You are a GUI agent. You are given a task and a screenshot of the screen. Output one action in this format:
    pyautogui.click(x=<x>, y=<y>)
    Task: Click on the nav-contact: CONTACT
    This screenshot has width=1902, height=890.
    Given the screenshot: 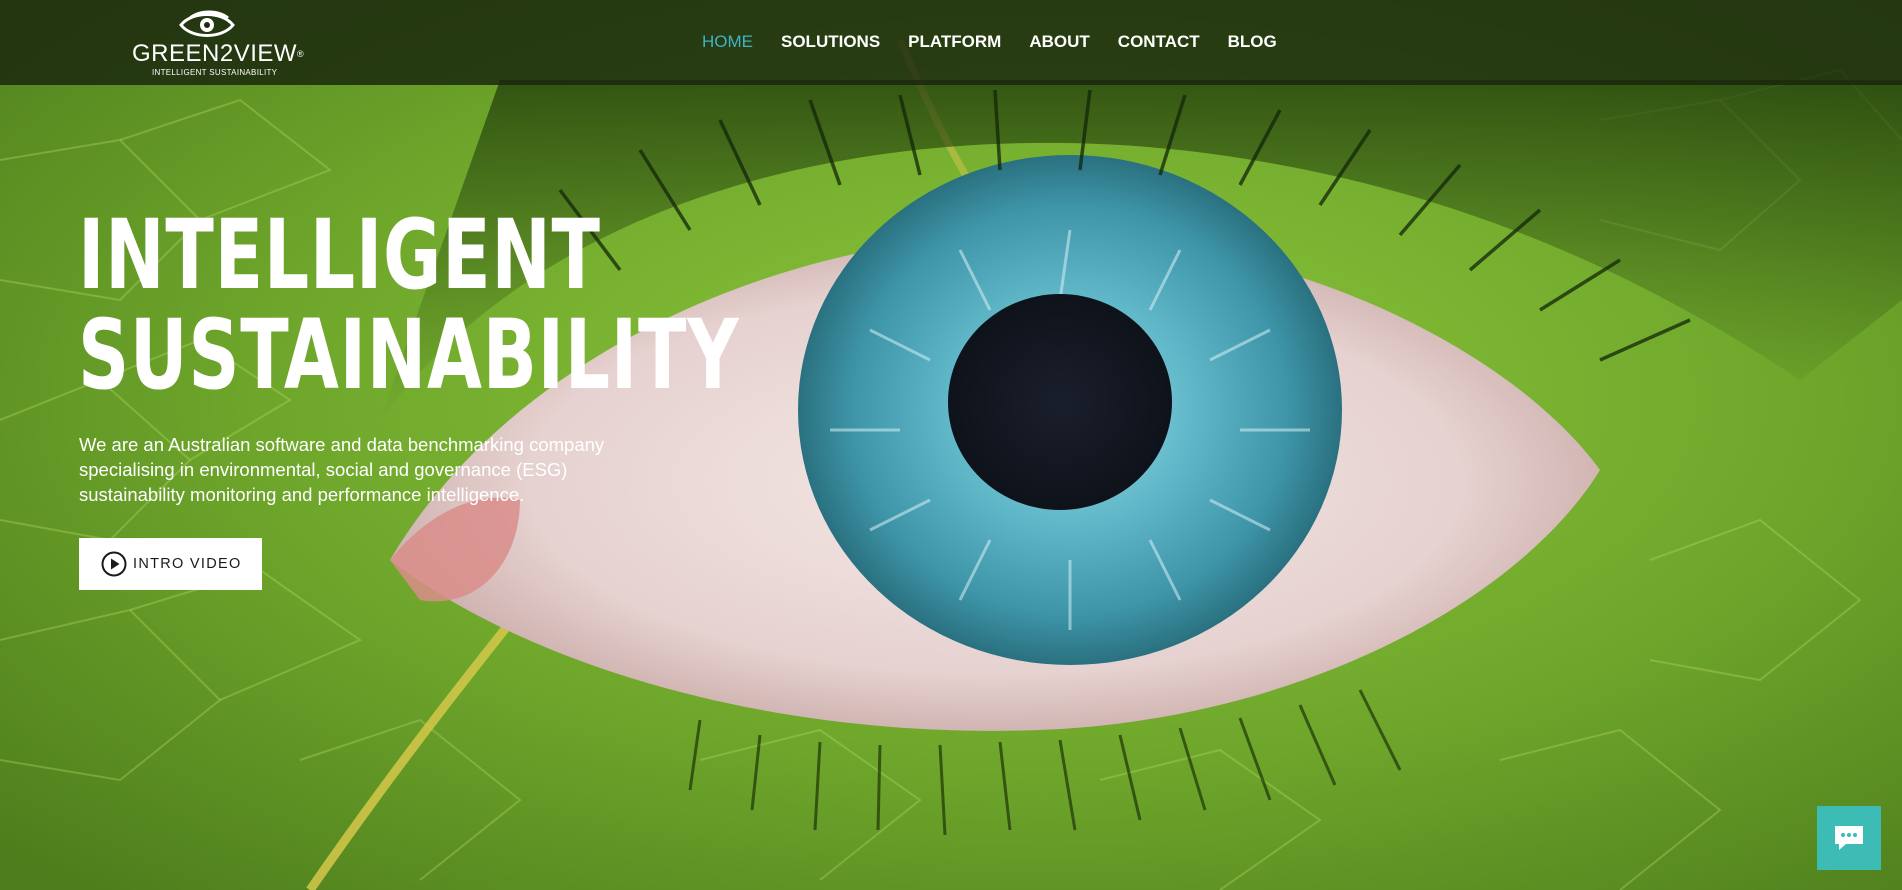 What is the action you would take?
    pyautogui.click(x=1159, y=42)
    